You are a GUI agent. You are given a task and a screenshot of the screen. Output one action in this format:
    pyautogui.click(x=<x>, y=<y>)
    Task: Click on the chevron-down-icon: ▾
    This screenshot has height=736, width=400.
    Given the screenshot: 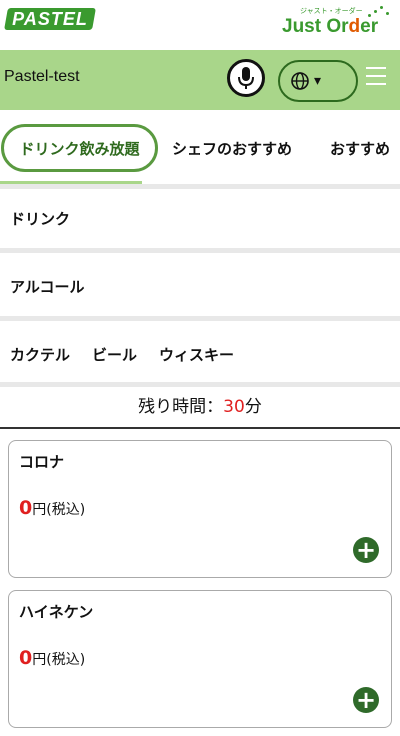 What is the action you would take?
    pyautogui.click(x=318, y=81)
    